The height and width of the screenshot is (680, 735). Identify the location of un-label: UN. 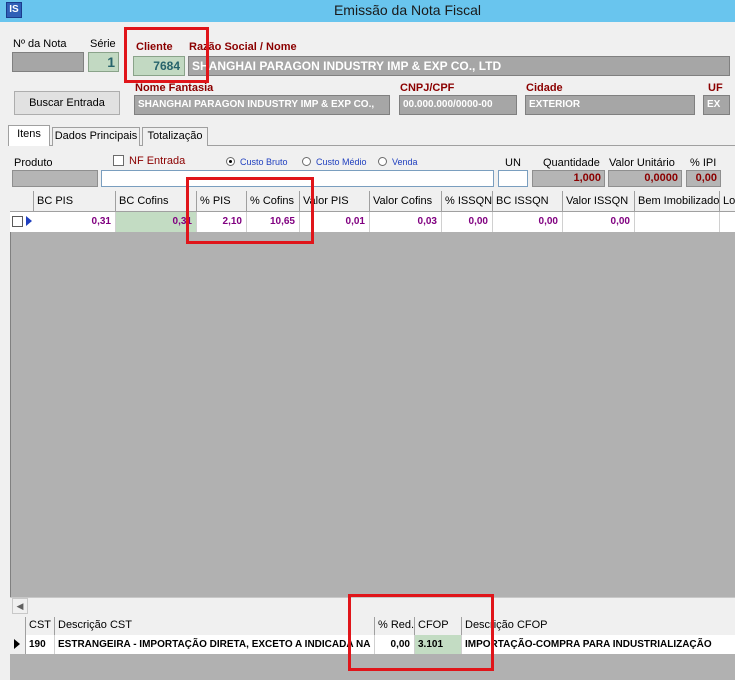
(513, 163).